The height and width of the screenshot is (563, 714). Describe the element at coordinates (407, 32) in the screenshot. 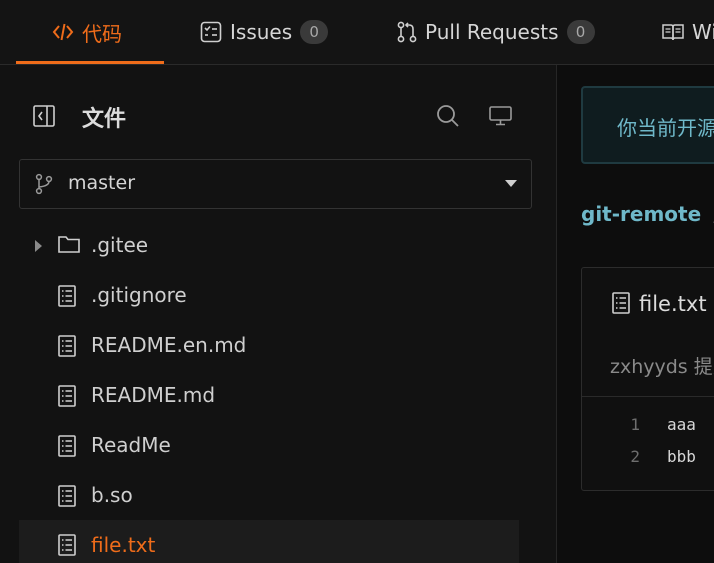

I see `pull-request-icon` at that location.